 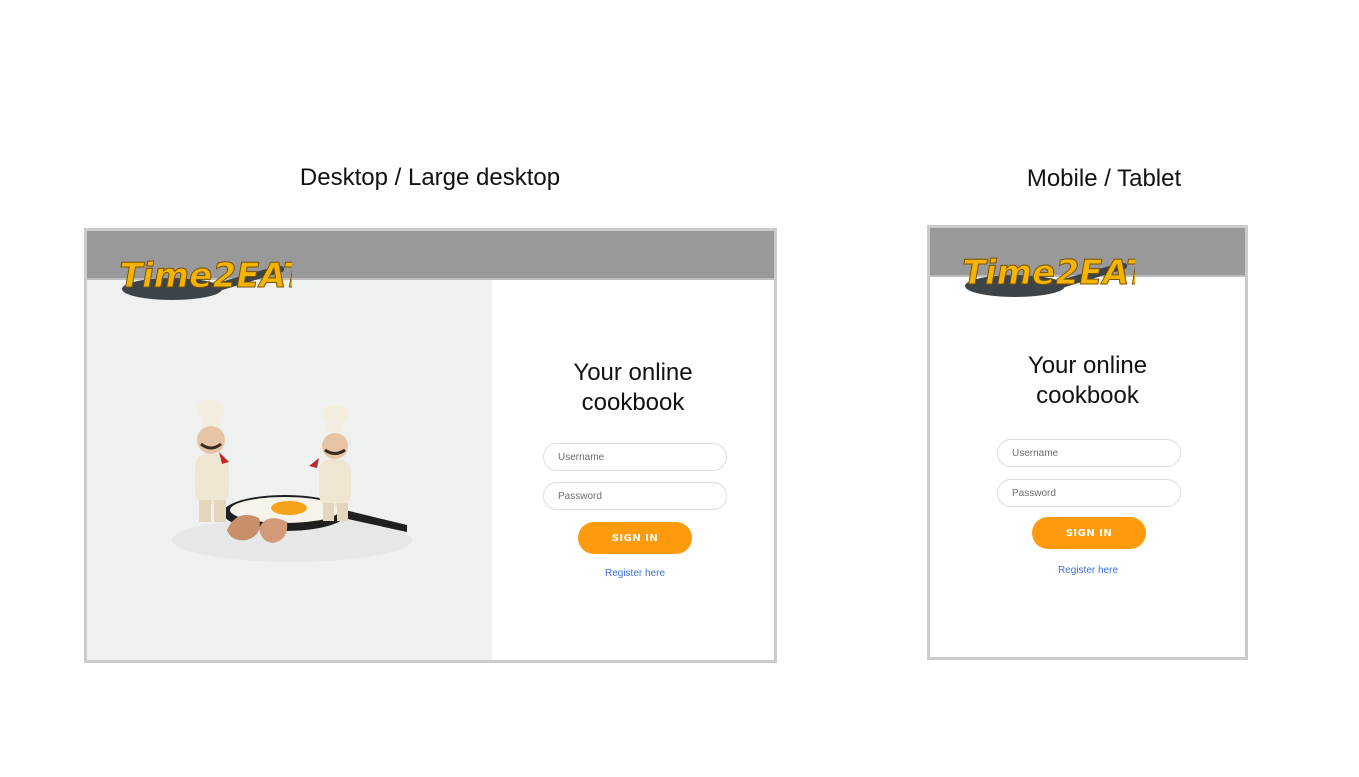 I want to click on logo: Time2EAT Time2EAT, so click(x=204, y=274).